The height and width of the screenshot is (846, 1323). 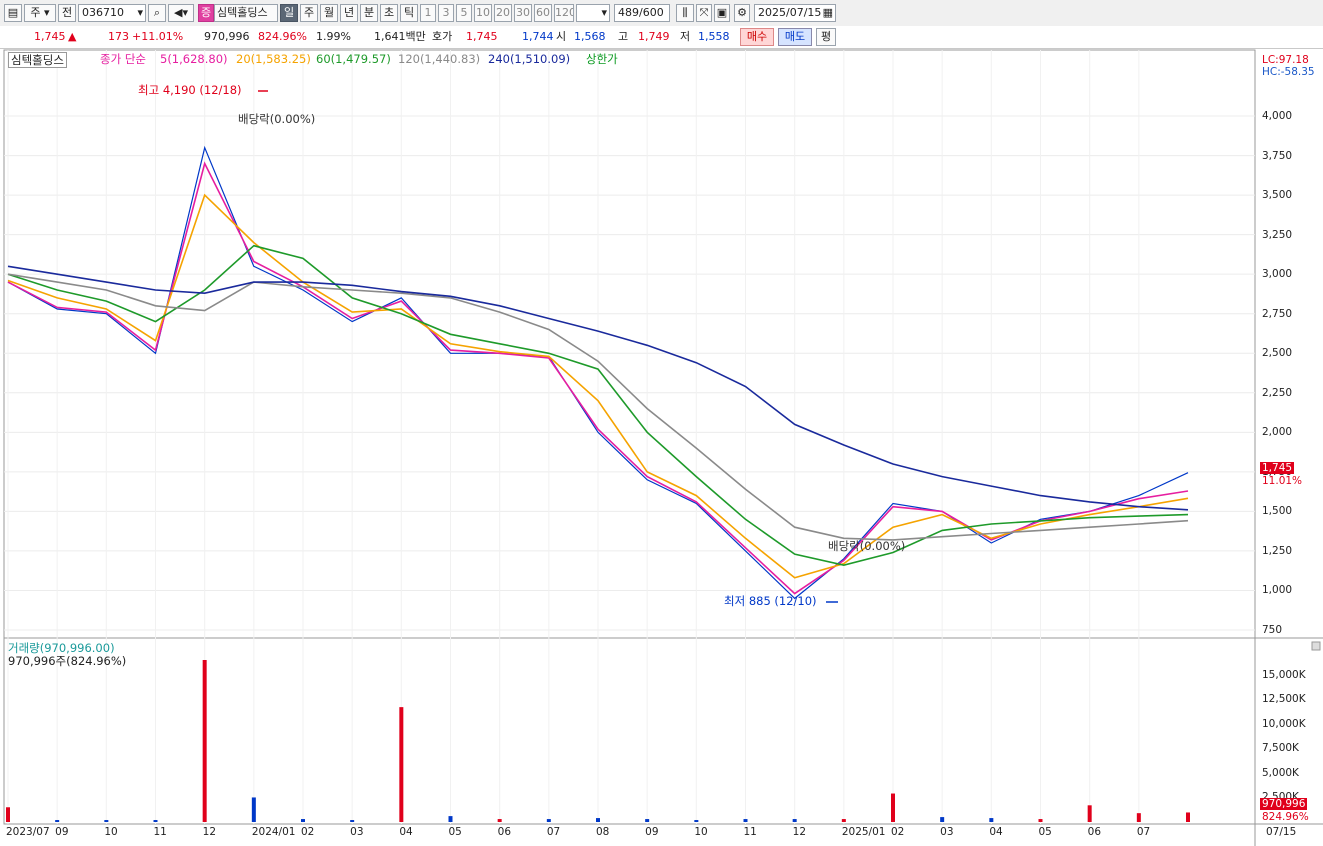 I want to click on y-tick-label: 3,000, so click(x=1277, y=274).